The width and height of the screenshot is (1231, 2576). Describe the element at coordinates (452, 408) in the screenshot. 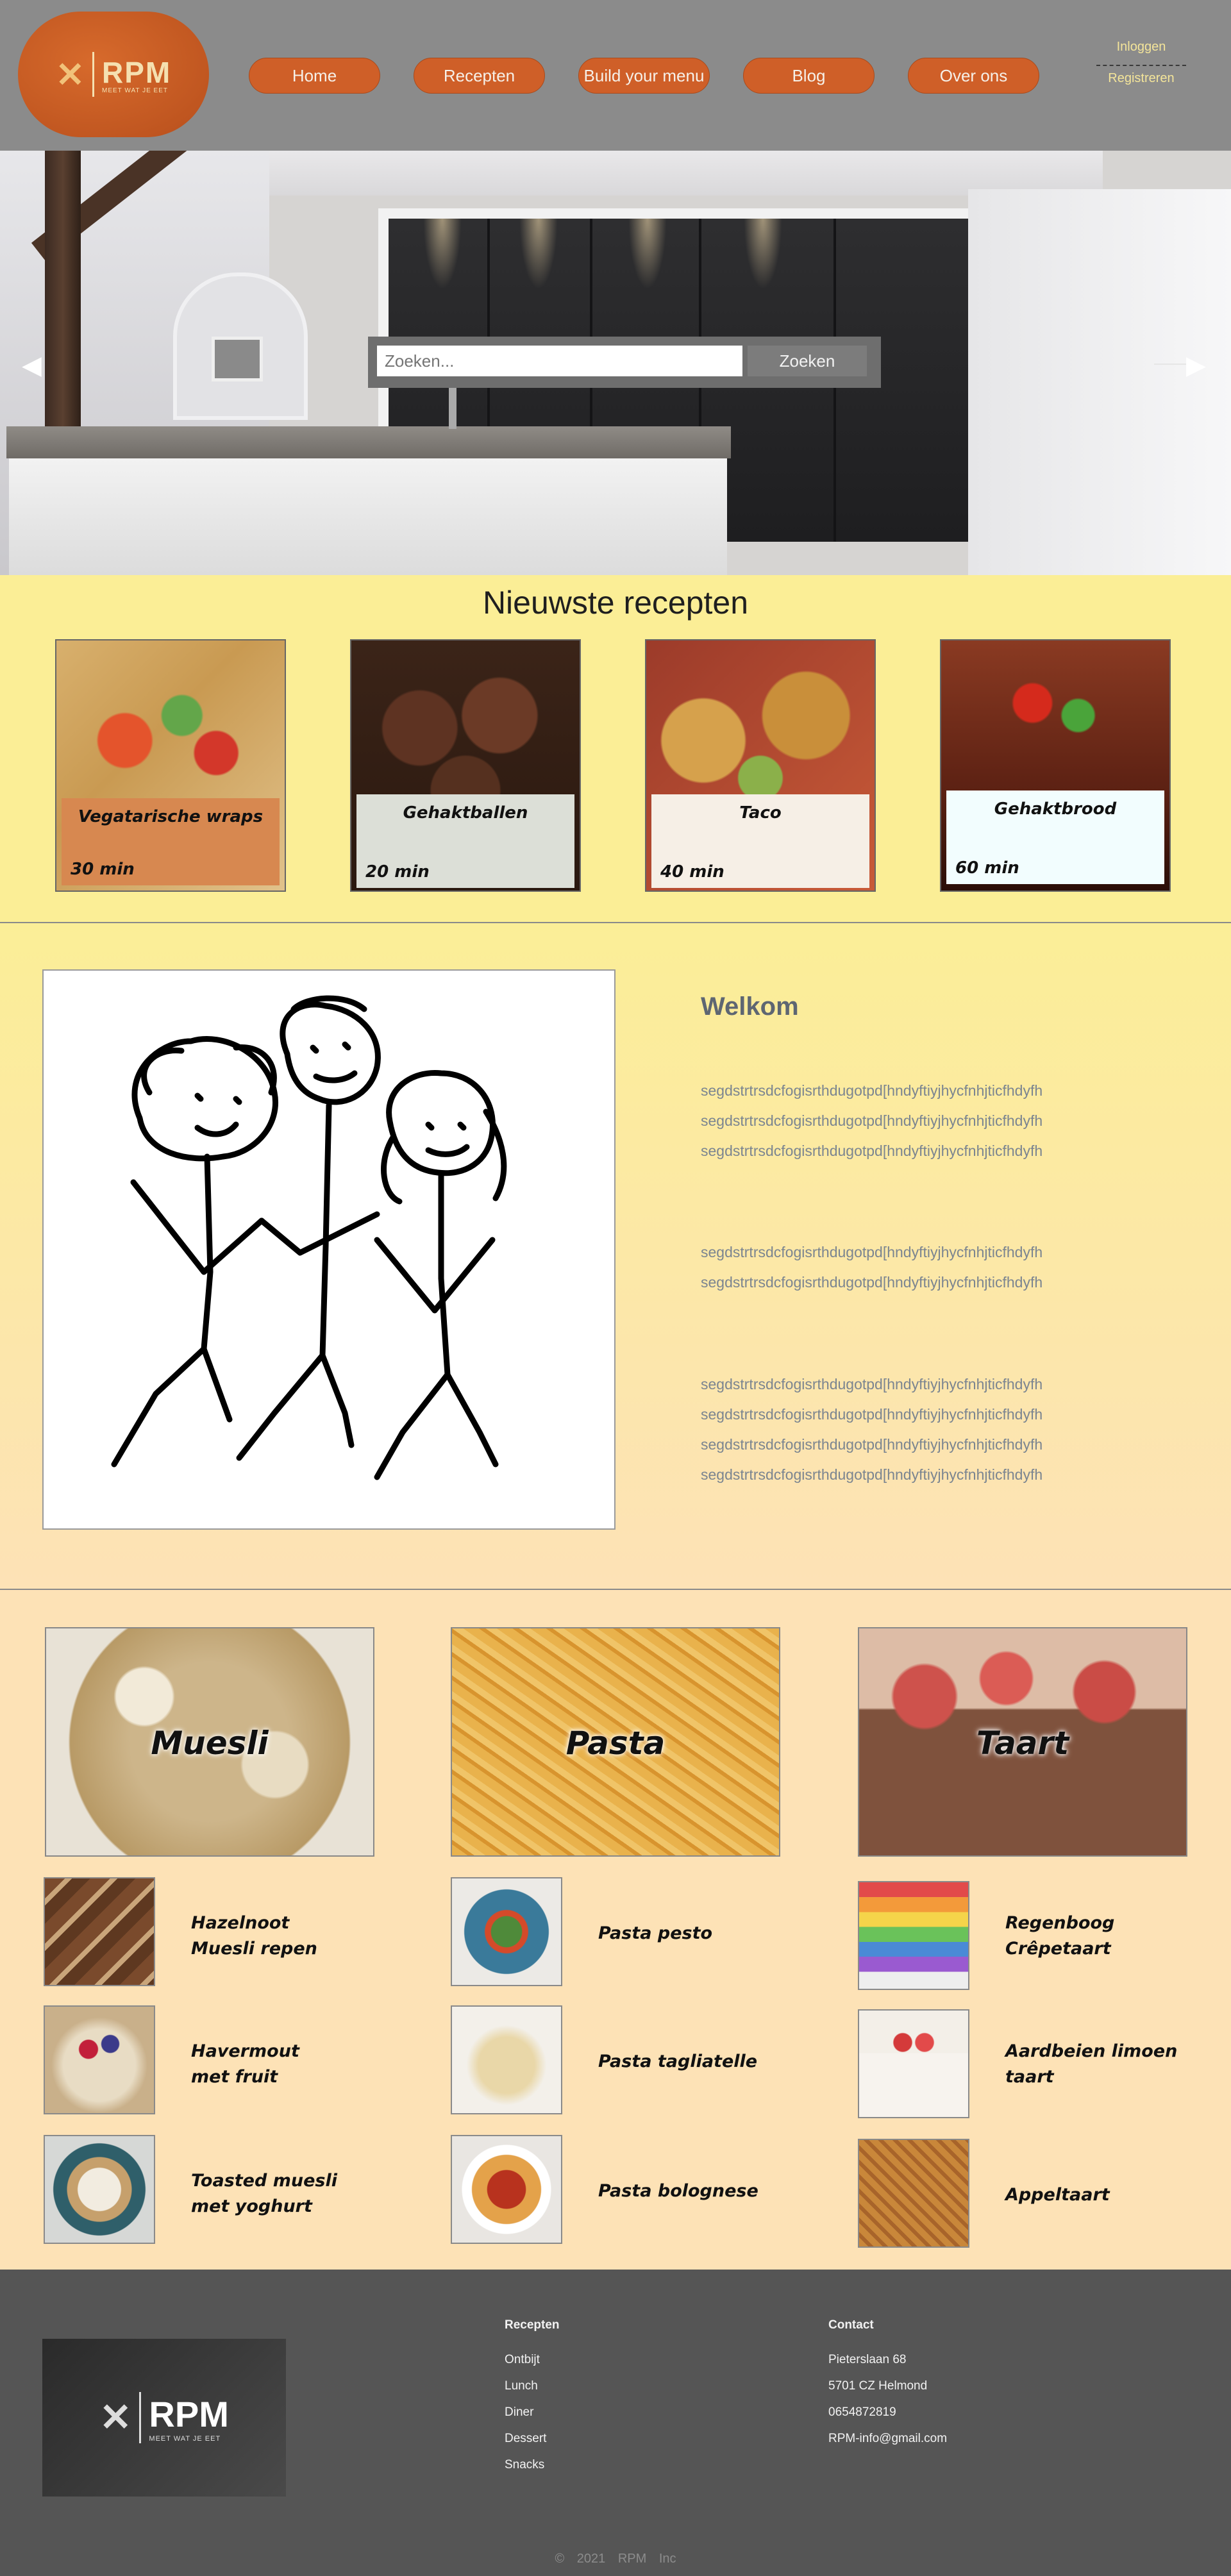

I see `hero-faucet` at that location.